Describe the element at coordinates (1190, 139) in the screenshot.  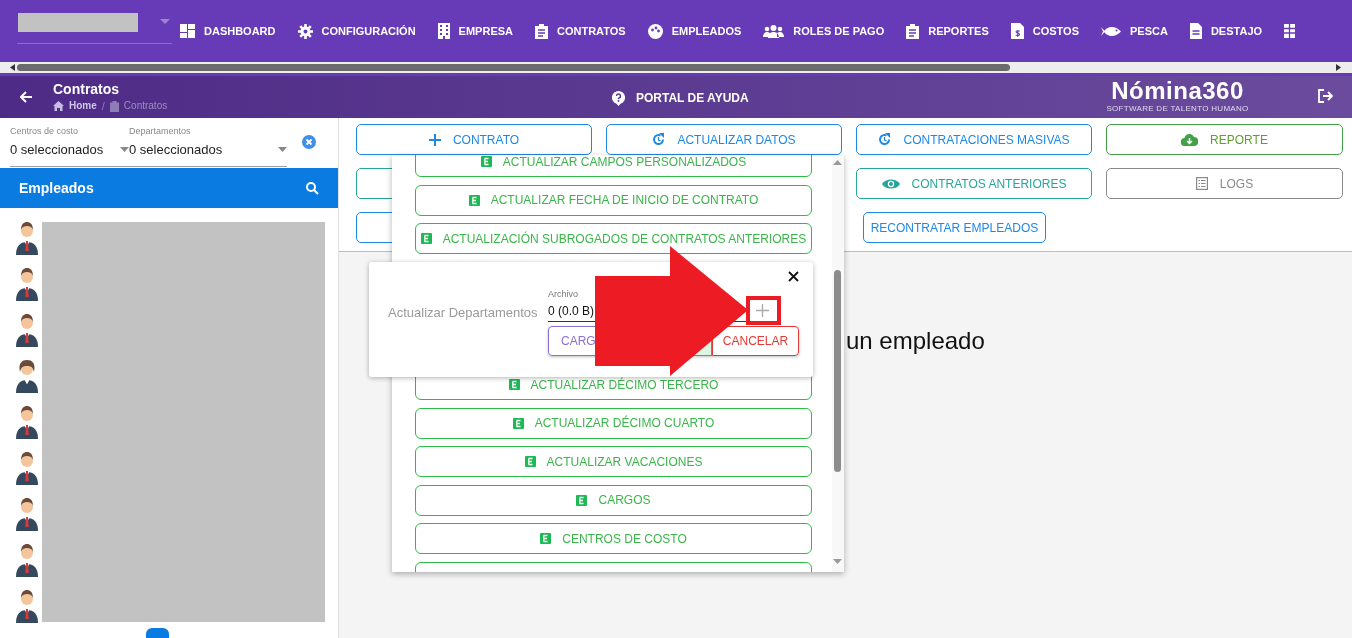
I see `cloud-download-icon` at that location.